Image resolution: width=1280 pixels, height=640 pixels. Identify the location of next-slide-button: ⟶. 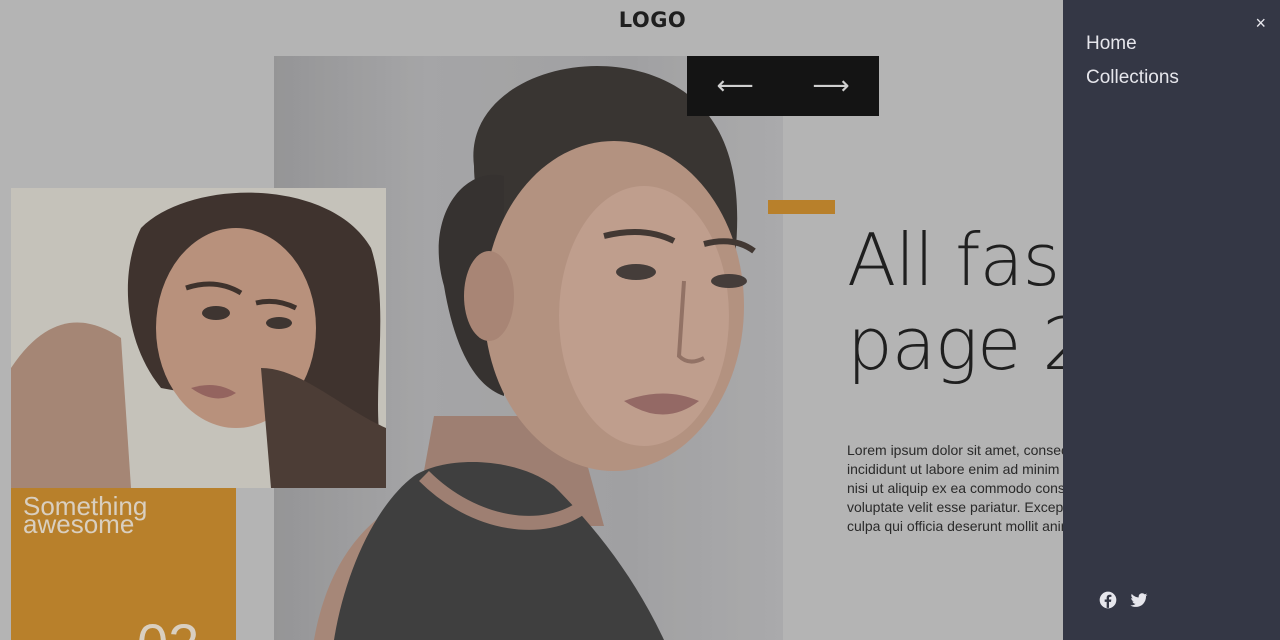
(831, 86).